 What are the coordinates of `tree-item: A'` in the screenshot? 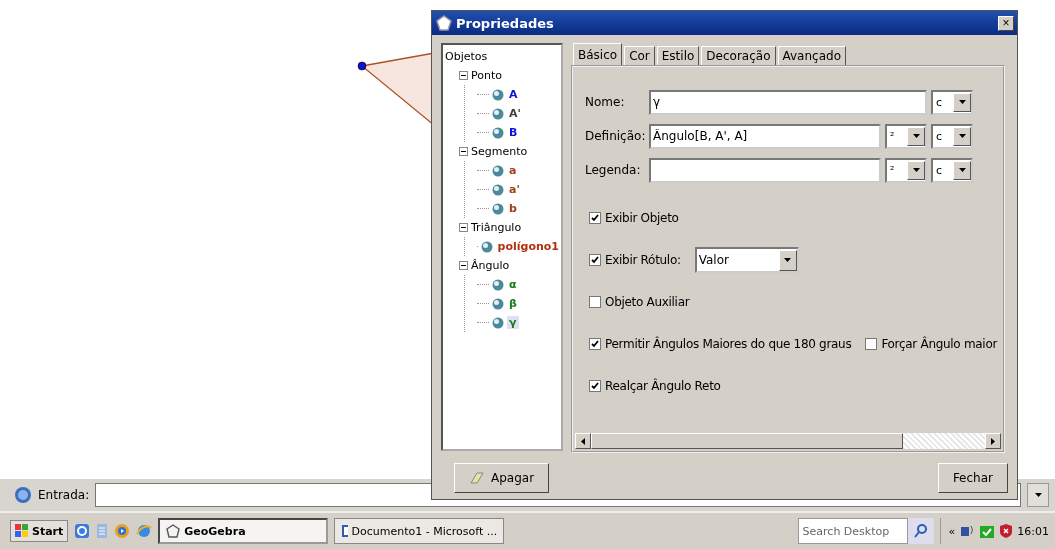 It's located at (515, 113).